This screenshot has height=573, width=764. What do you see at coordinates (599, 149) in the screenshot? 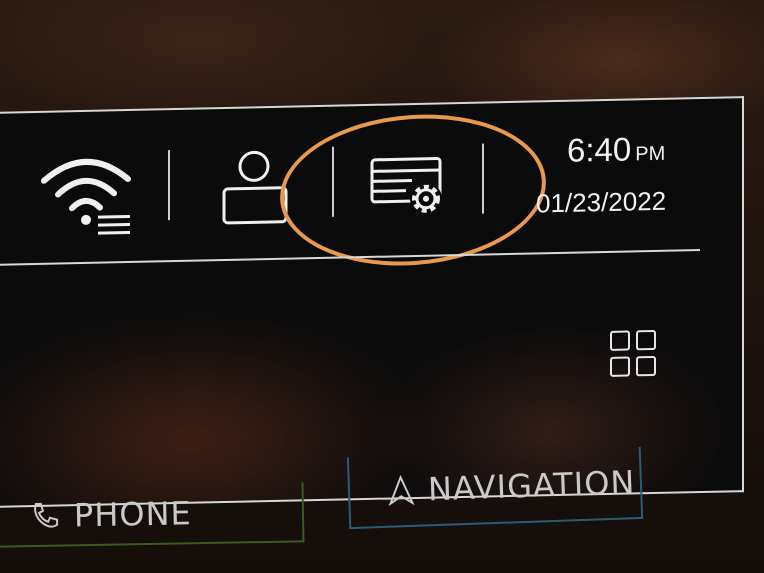
I see `time-value: 6:40` at bounding box center [599, 149].